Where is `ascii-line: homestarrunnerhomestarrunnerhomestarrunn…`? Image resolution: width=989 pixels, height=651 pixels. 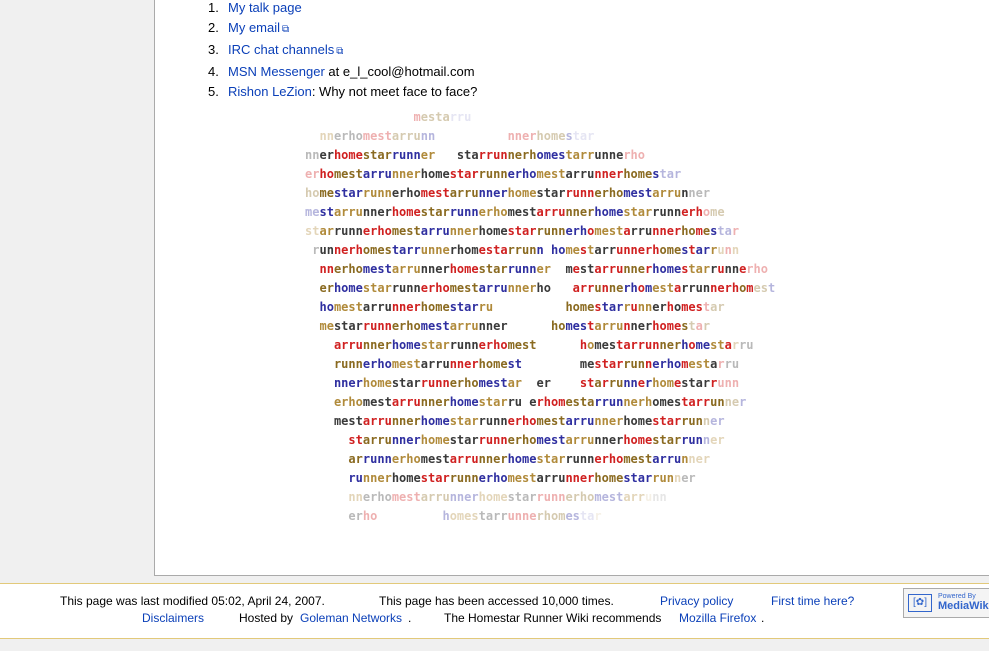
ascii-line: homestarrunnerhomestarrunnerhomestarrunn… is located at coordinates (508, 193).